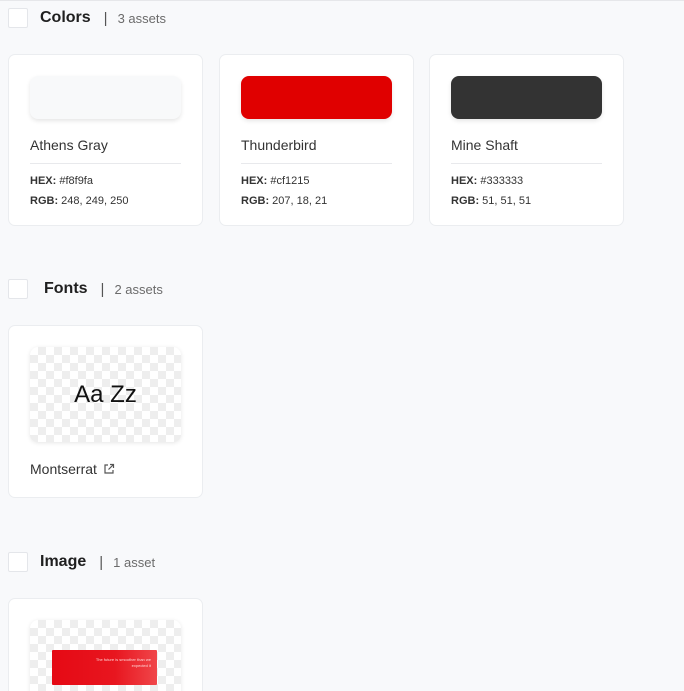 The image size is (684, 691). I want to click on font-preview: Aa Zz, so click(105, 394).